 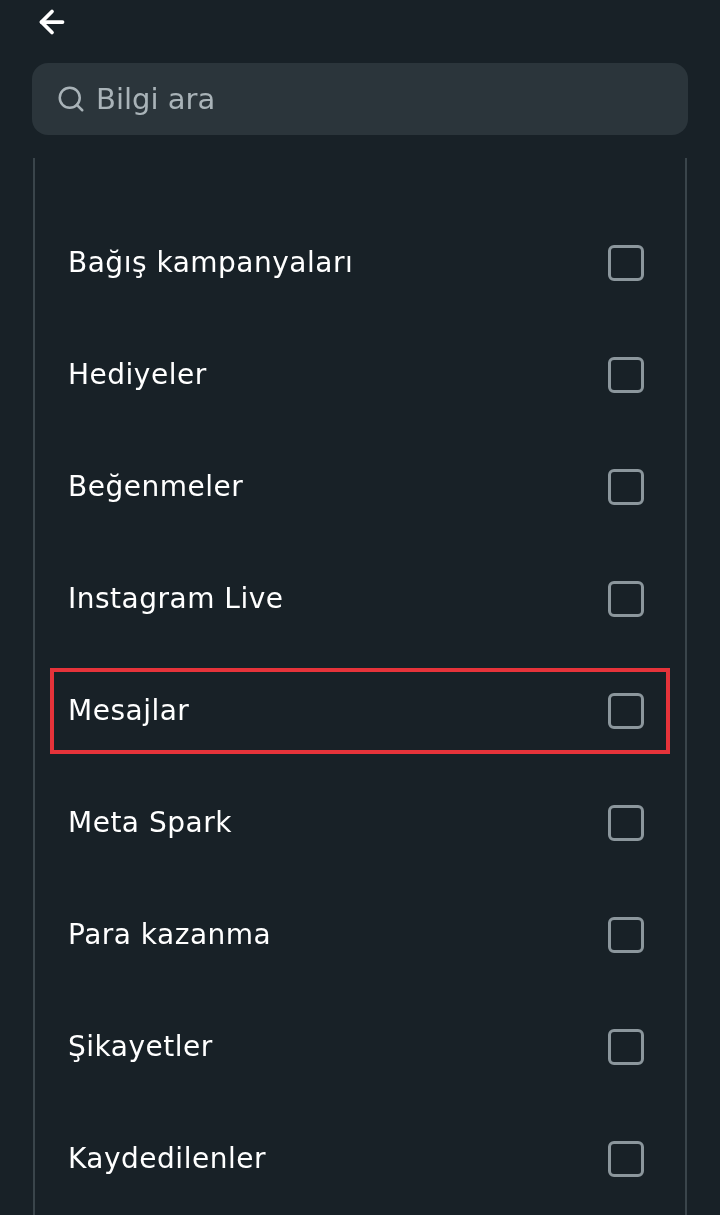 What do you see at coordinates (360, 1047) in the screenshot?
I see `list-item: Şikayetler` at bounding box center [360, 1047].